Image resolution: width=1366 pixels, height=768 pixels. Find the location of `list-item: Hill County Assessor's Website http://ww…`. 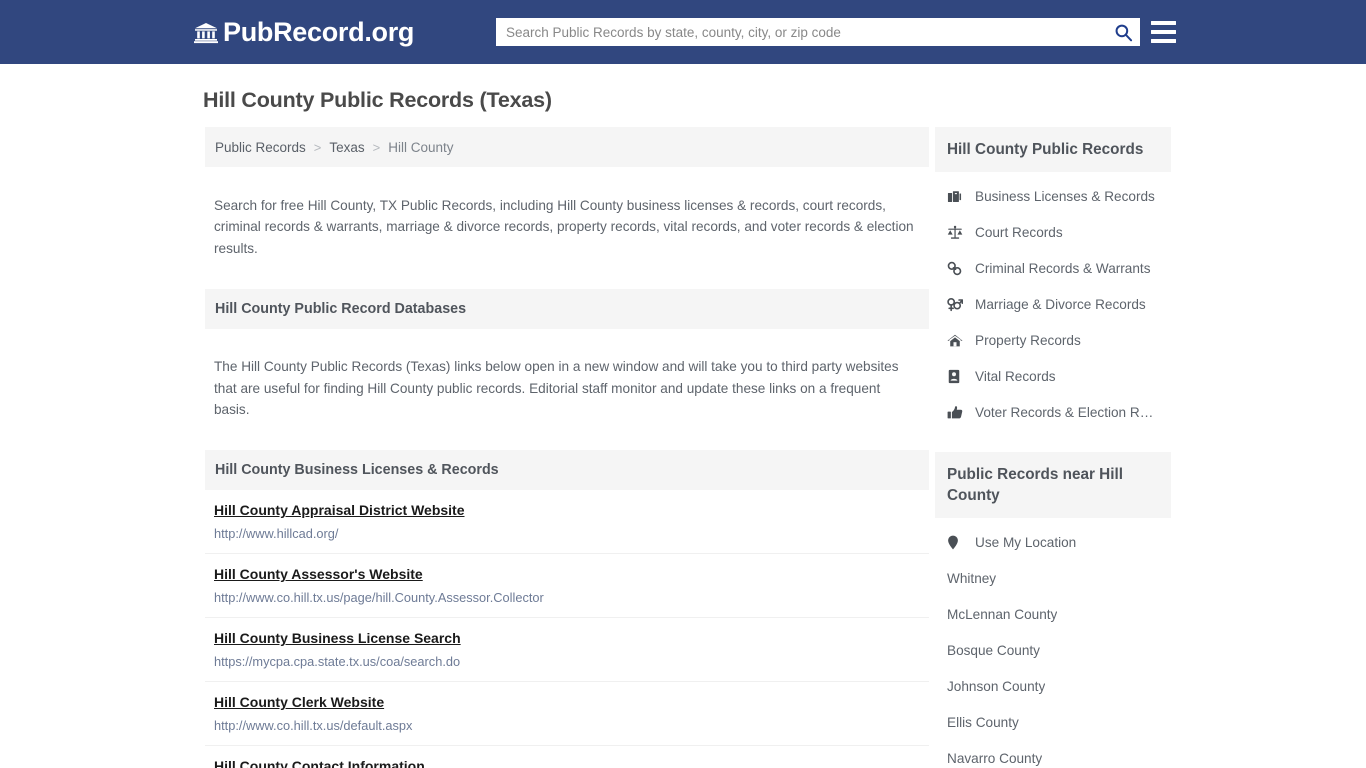

list-item: Hill County Assessor's Website http://ww… is located at coordinates (567, 586).